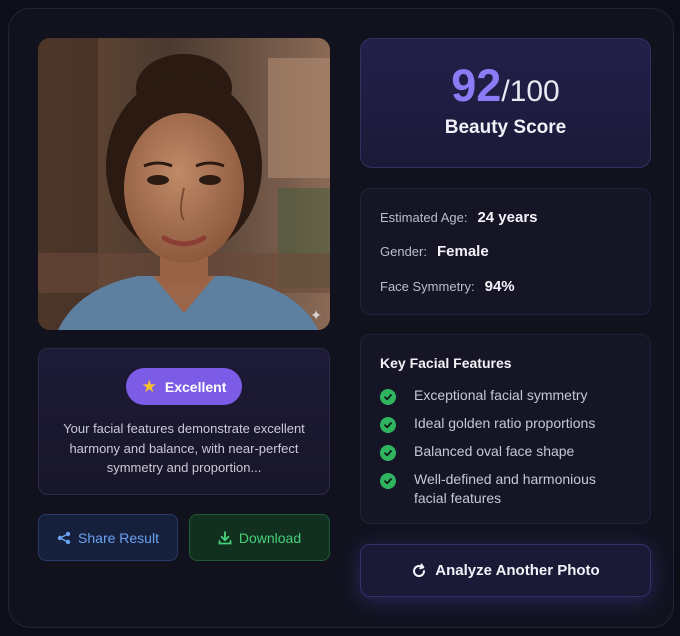 Image resolution: width=680 pixels, height=636 pixels. Describe the element at coordinates (424, 217) in the screenshot. I see `stat-label: Estimated Age:` at that location.